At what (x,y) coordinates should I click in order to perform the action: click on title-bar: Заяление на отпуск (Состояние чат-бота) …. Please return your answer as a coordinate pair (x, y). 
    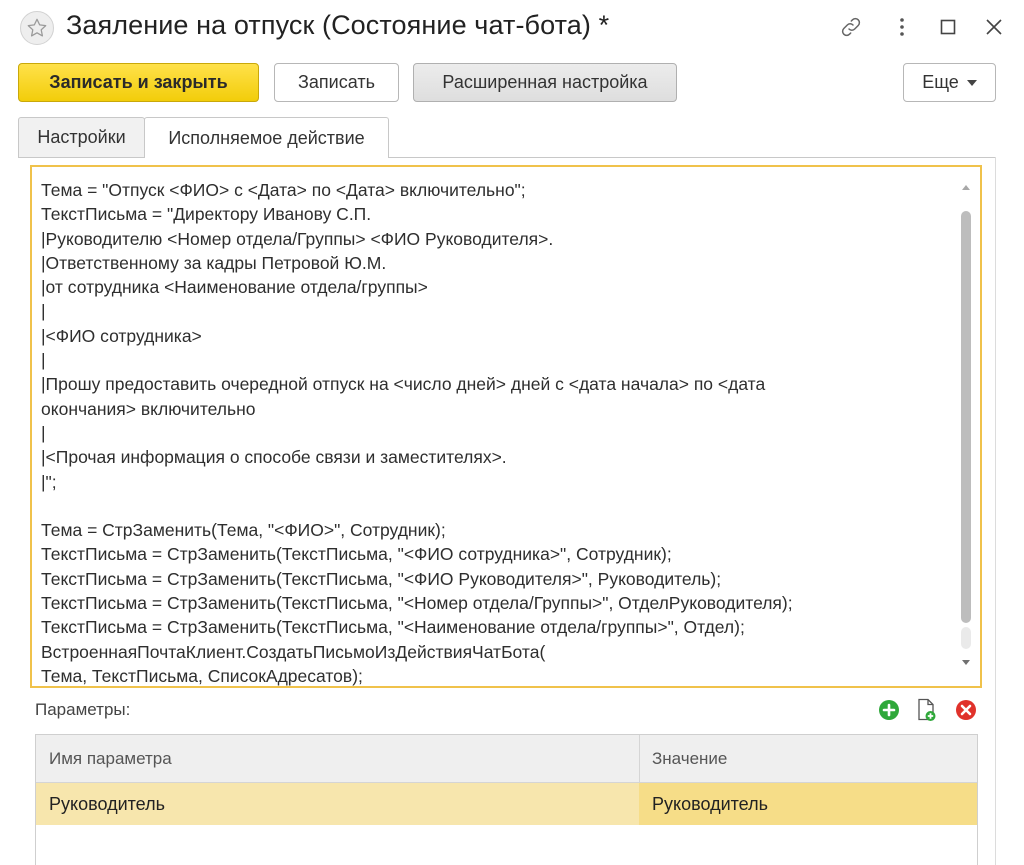
    Looking at the image, I should click on (512, 28).